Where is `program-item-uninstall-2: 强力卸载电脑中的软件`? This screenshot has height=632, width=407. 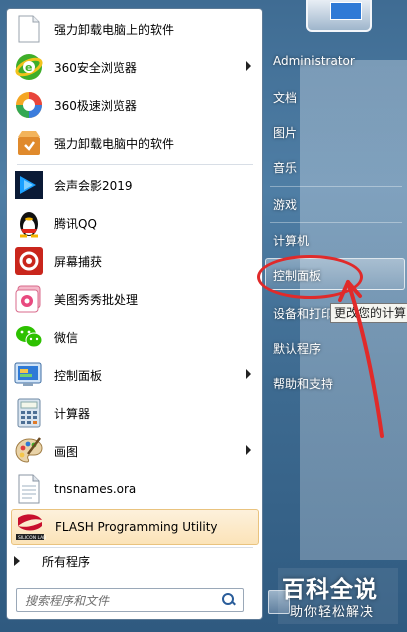
program-item-uninstall-2: 强力卸载电脑中的软件 is located at coordinates (134, 143).